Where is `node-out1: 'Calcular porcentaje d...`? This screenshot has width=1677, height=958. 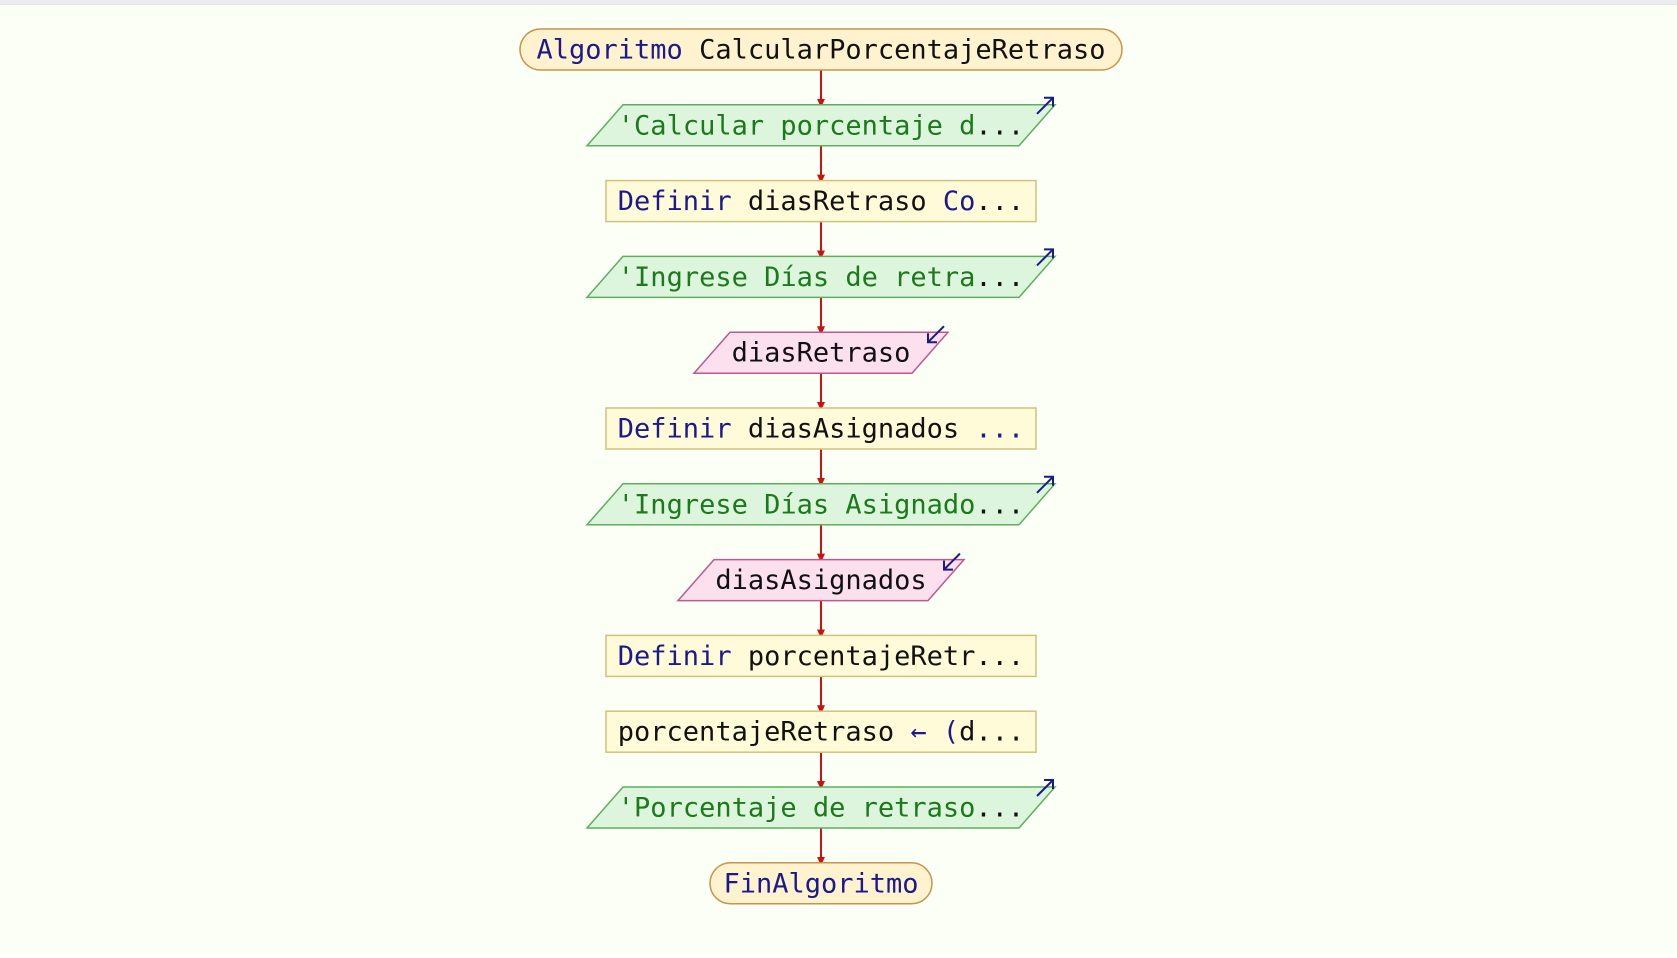 node-out1: 'Calcular porcentaje d... is located at coordinates (821, 121).